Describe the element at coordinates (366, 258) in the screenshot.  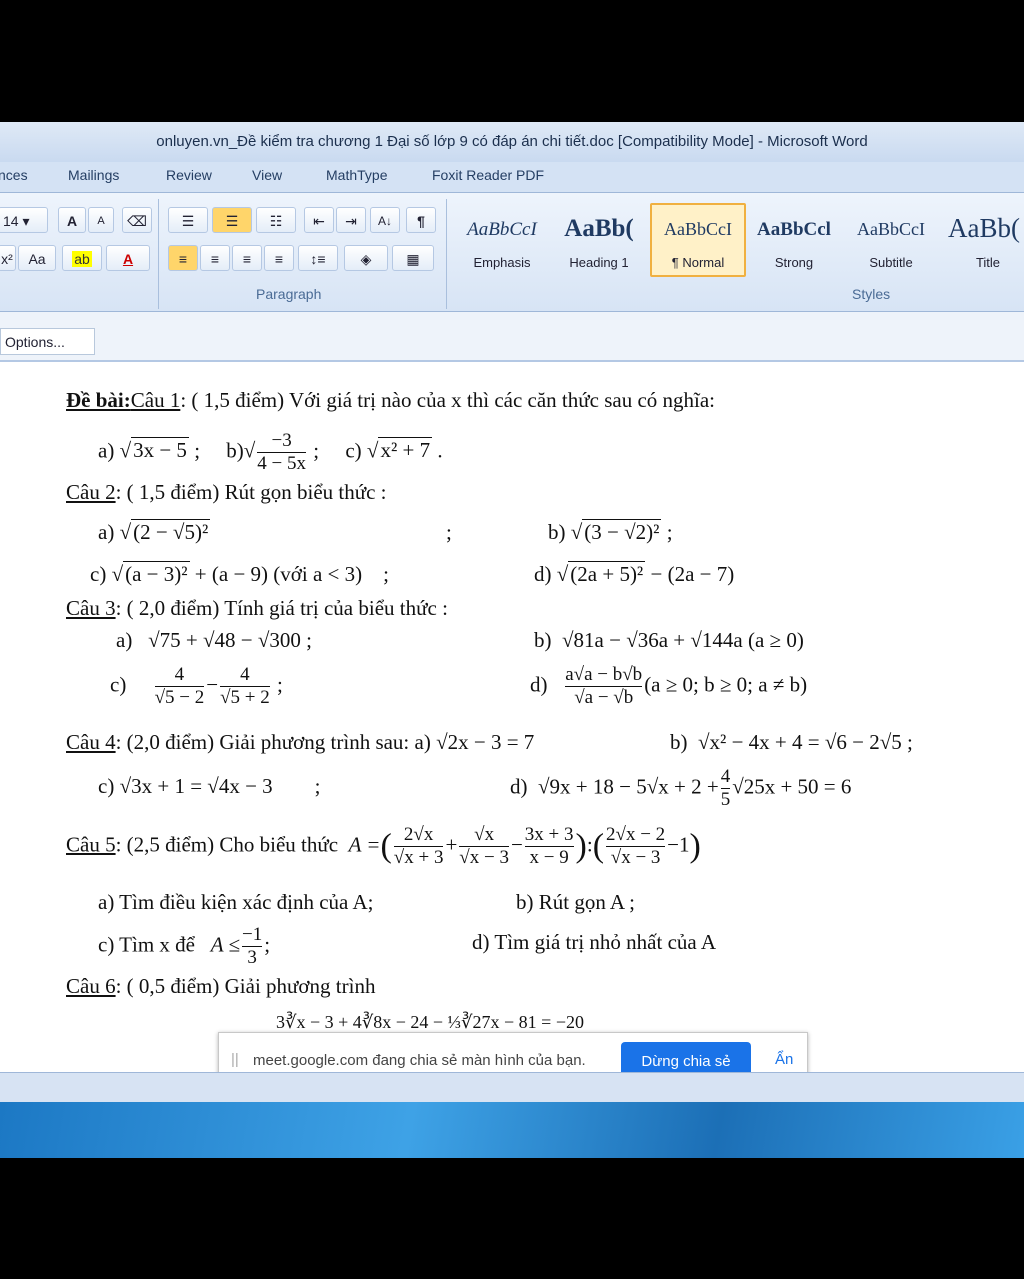
I see `shading-button: ◈` at that location.